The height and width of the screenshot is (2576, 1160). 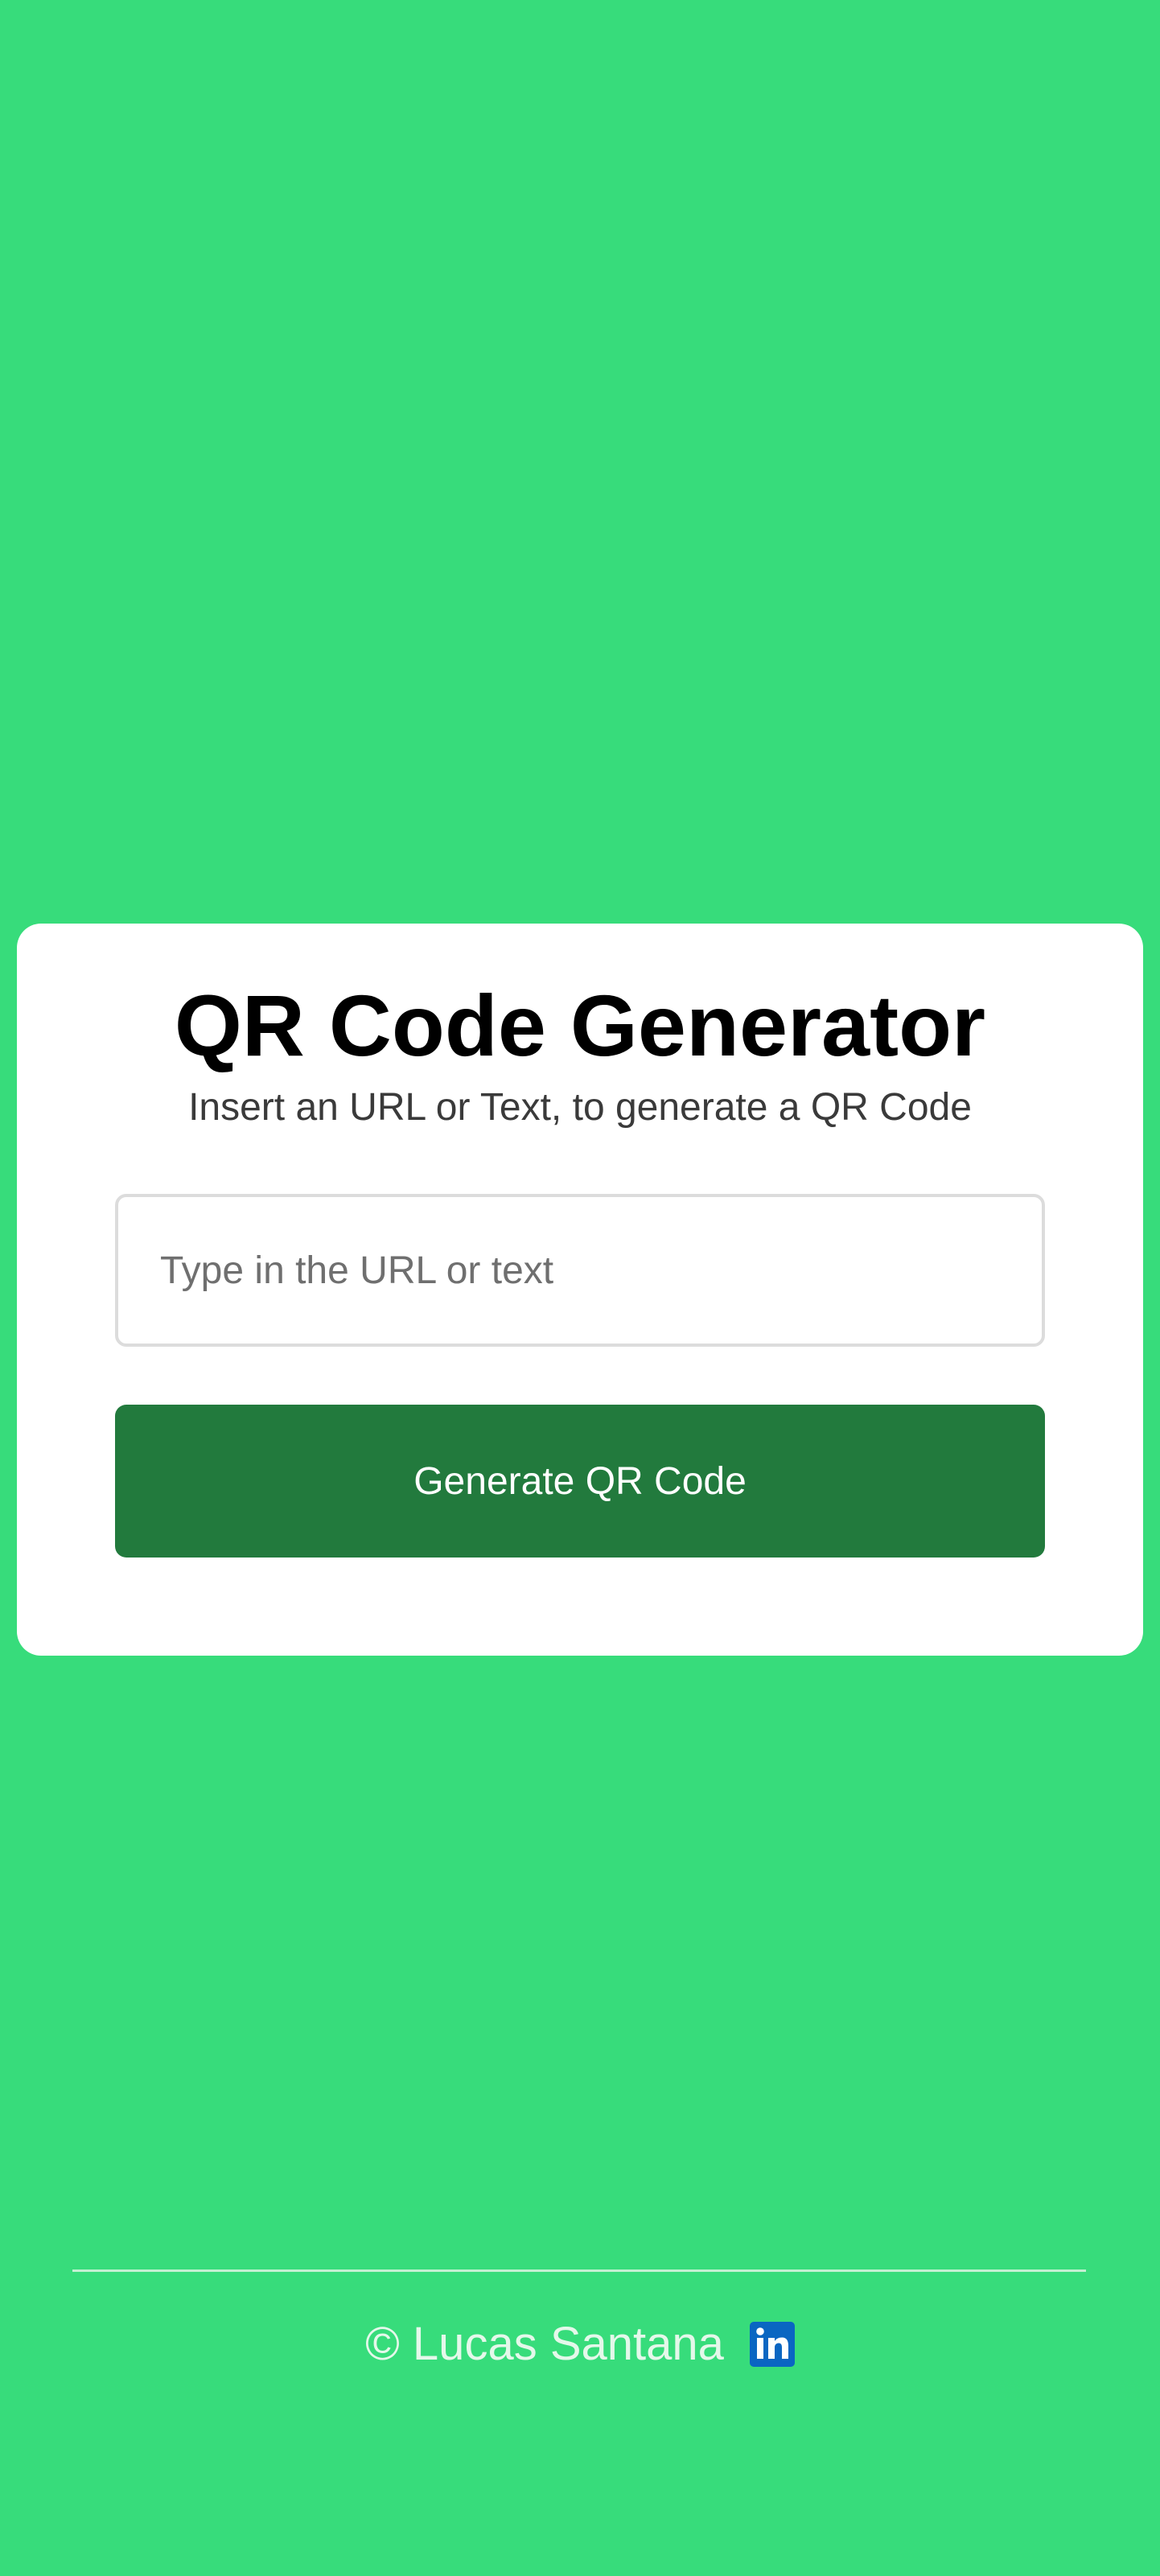 I want to click on generate-qr-code-button: Generate QR Code, so click(x=580, y=1481).